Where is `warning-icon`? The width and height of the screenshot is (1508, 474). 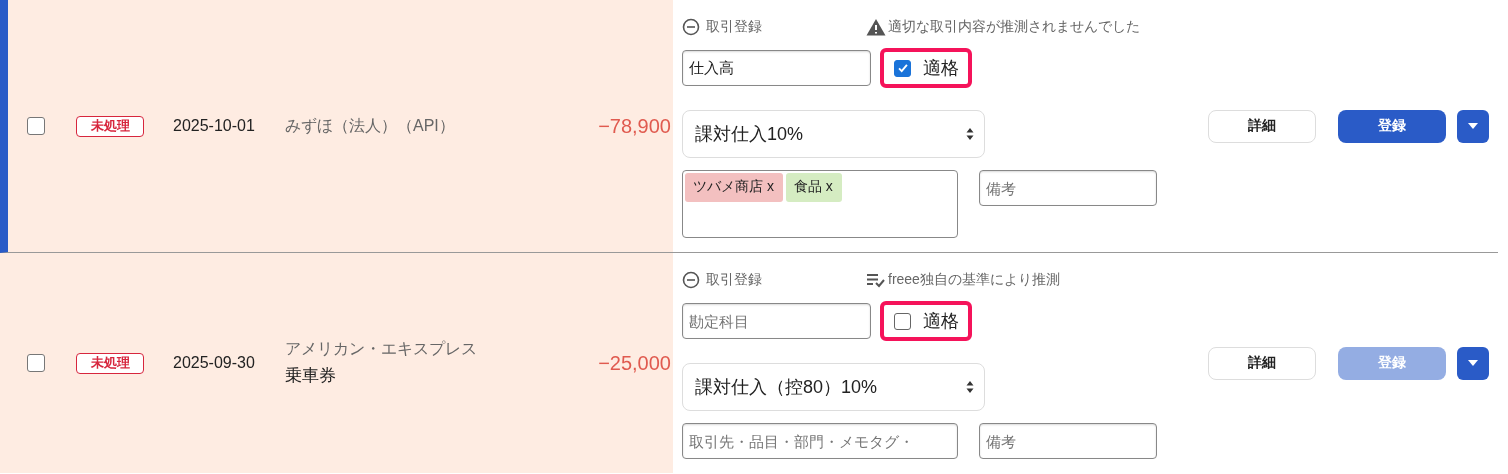
warning-icon is located at coordinates (876, 27).